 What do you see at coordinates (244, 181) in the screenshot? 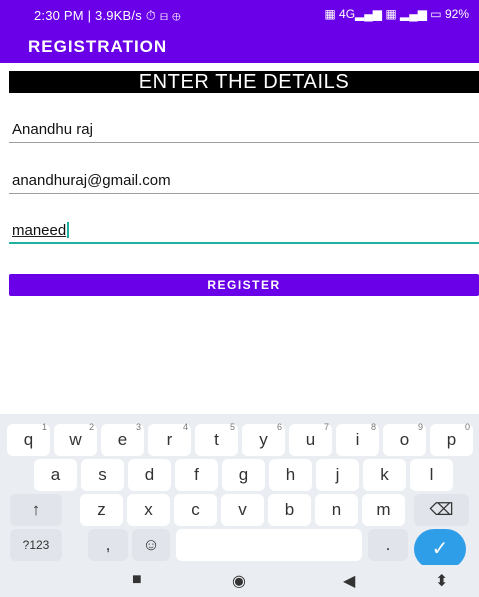
I see `email-field: anandhuraj@gmail.com` at bounding box center [244, 181].